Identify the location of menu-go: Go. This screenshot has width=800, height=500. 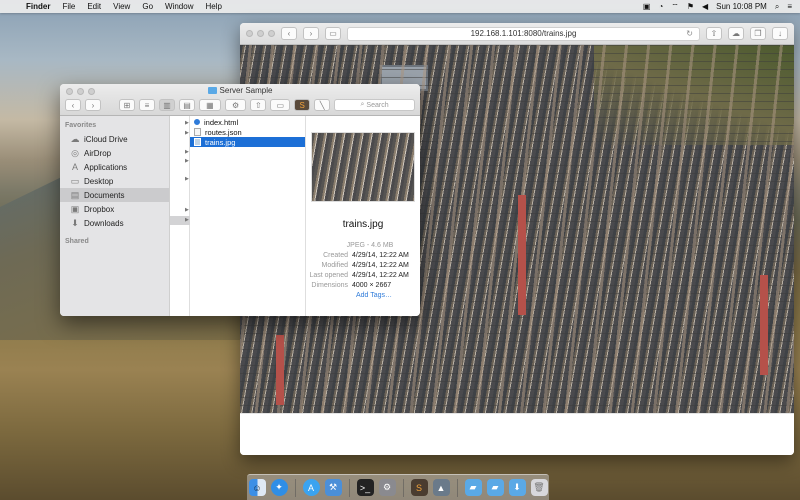
(147, 6).